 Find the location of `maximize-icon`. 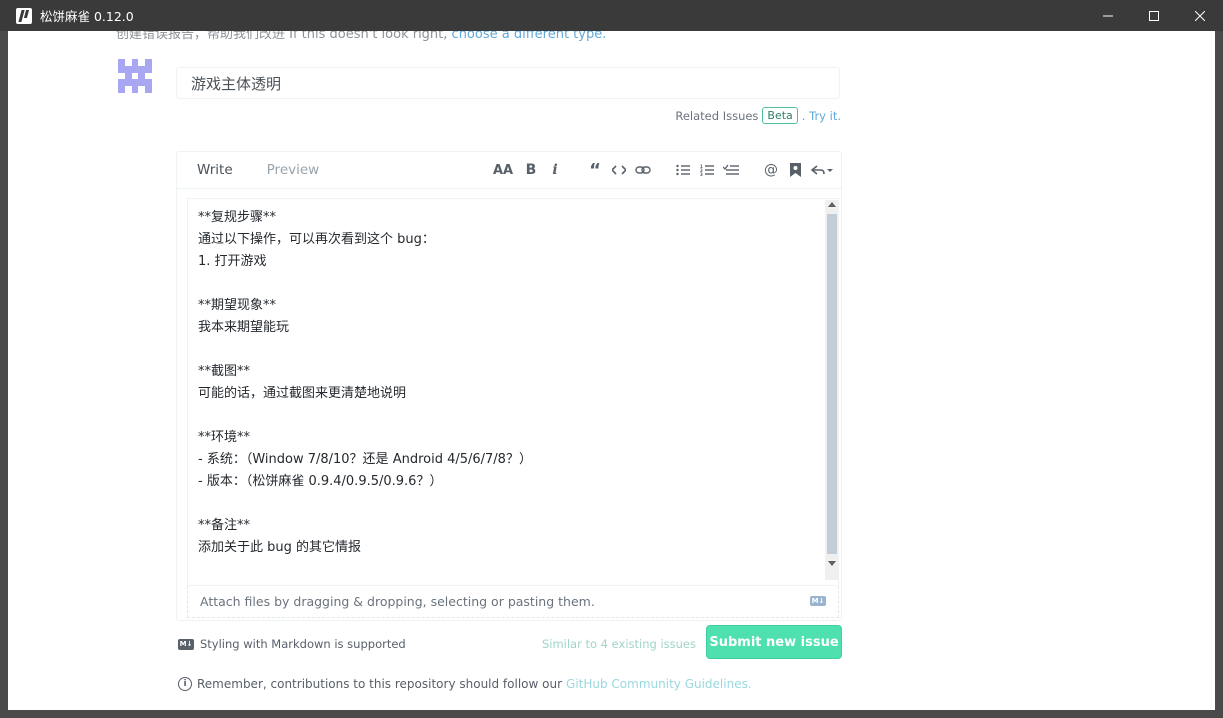

maximize-icon is located at coordinates (1154, 15).